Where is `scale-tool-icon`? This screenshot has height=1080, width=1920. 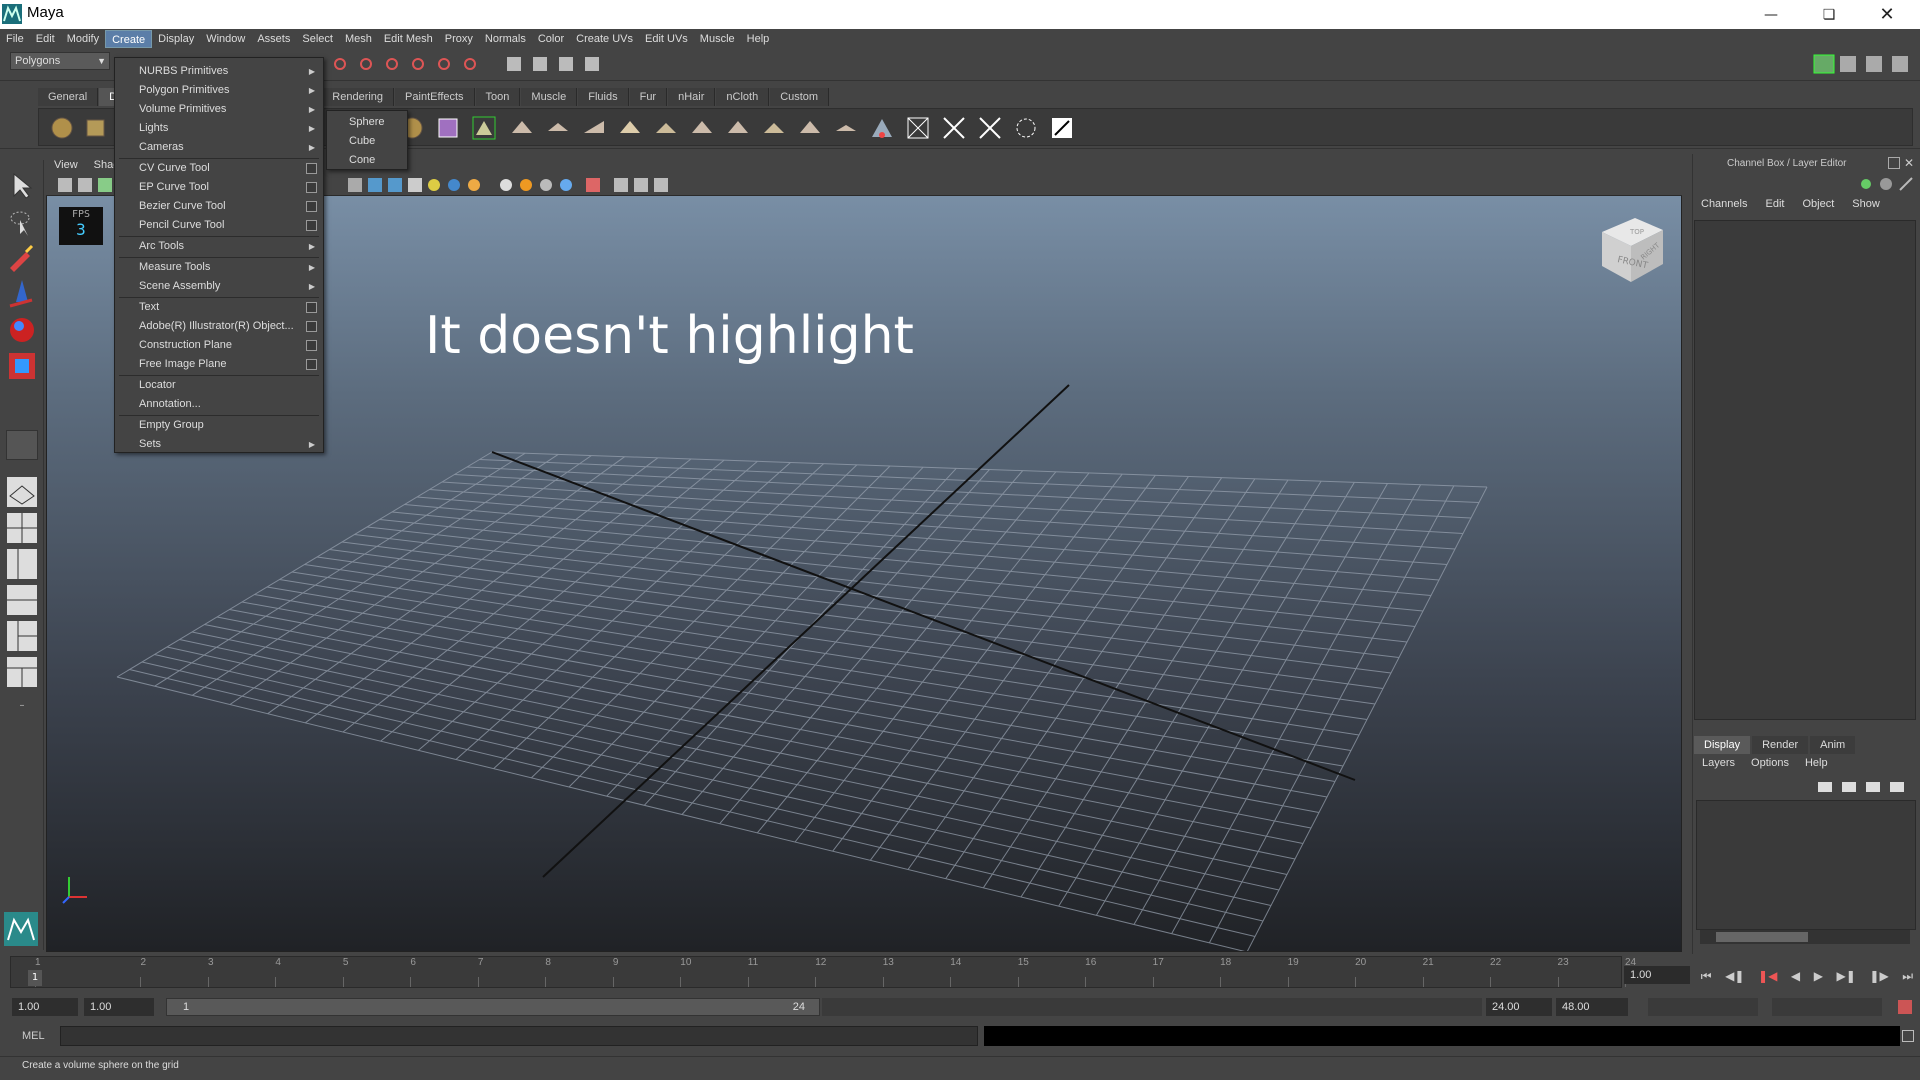 scale-tool-icon is located at coordinates (22, 366).